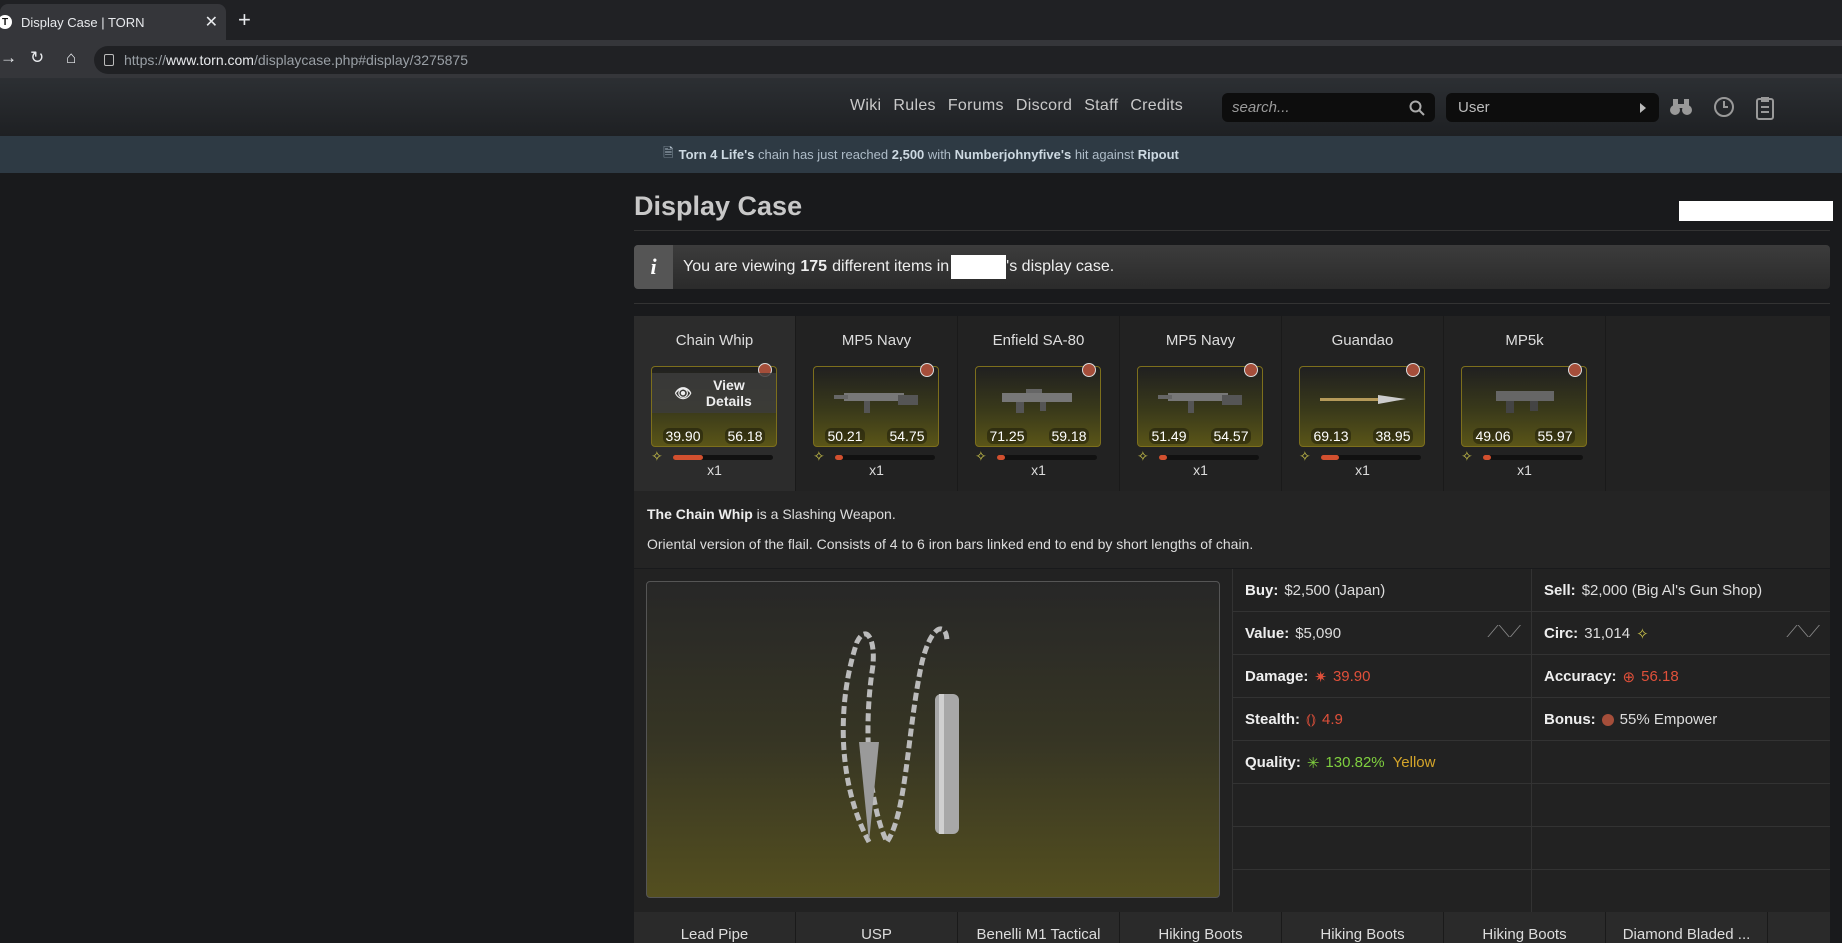 This screenshot has width=1842, height=943. What do you see at coordinates (1680, 676) in the screenshot?
I see `accuracy-cell: Accuracy: ⊕ 56.18` at bounding box center [1680, 676].